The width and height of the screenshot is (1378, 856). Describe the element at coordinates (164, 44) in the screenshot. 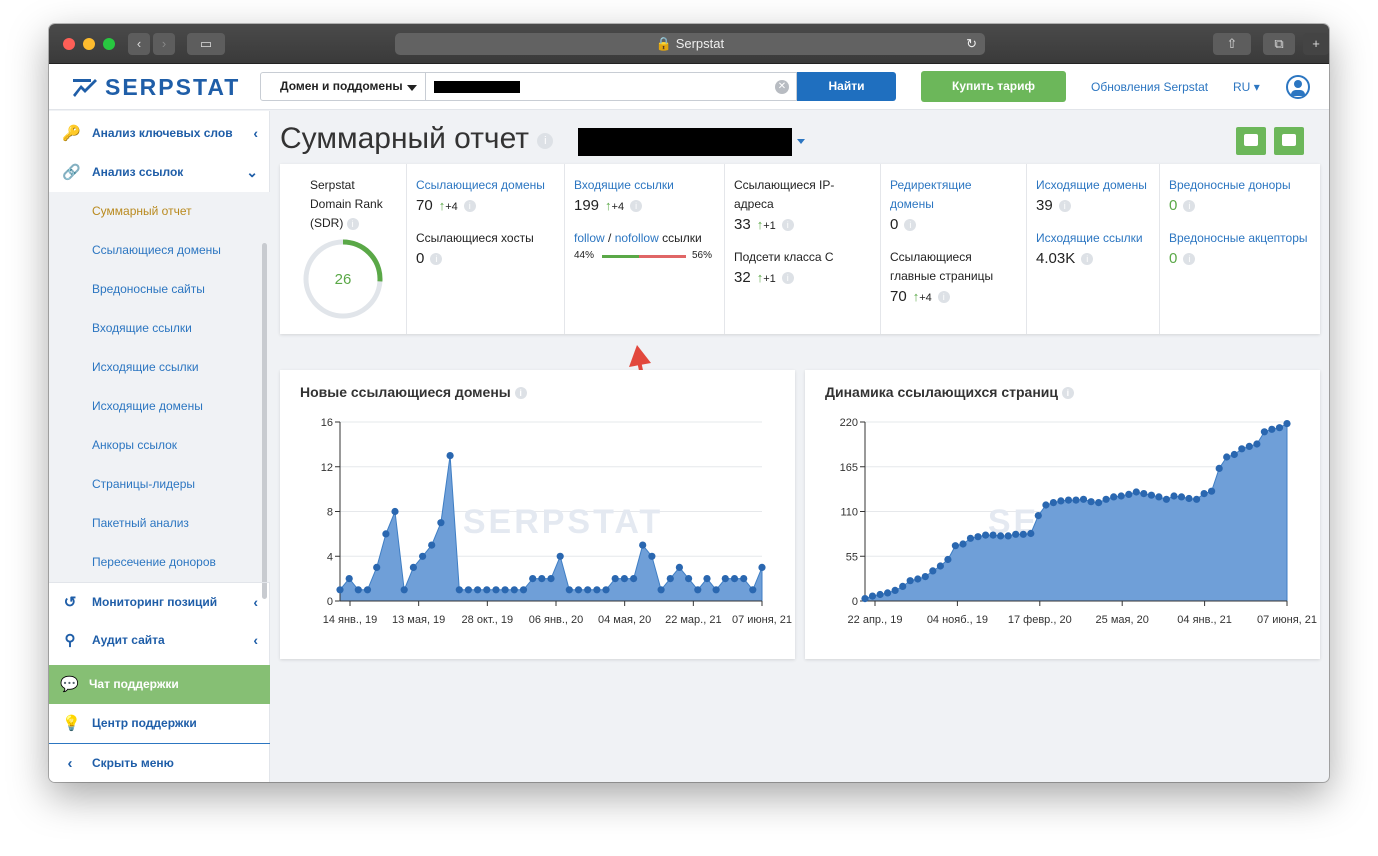

I see `forward-icon: ›` at that location.